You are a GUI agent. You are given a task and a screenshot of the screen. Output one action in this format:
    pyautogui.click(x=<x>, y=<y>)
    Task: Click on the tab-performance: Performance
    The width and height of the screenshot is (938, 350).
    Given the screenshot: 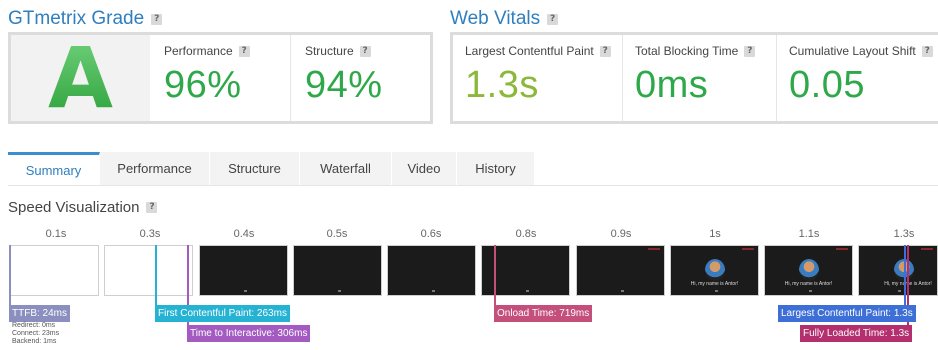 What is the action you would take?
    pyautogui.click(x=155, y=168)
    